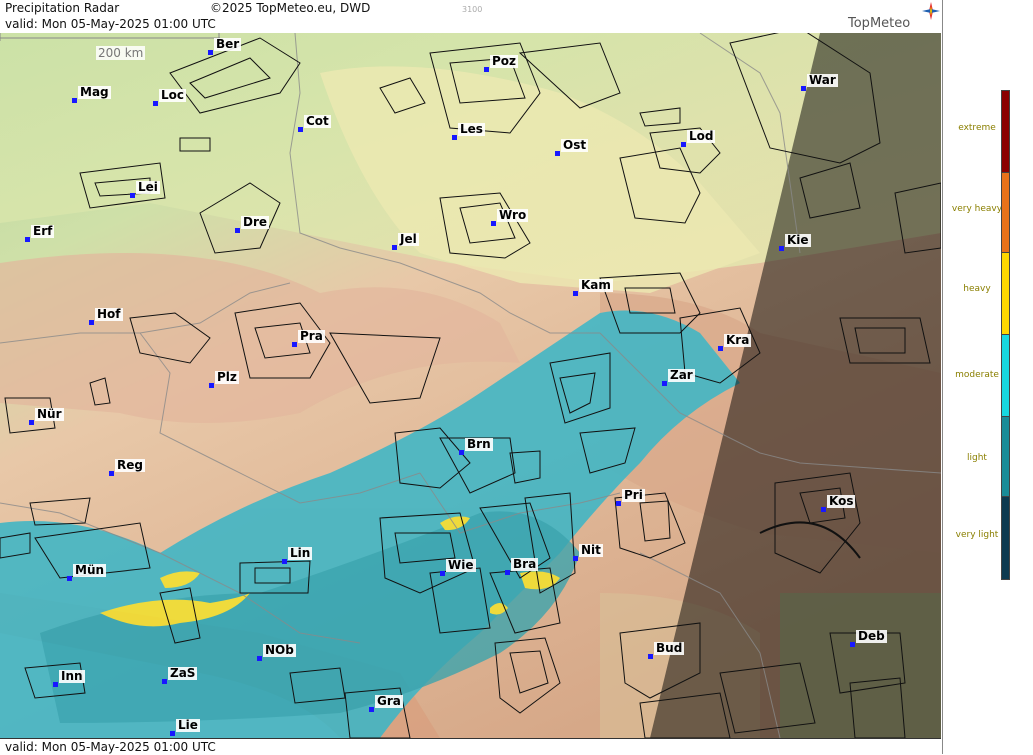 The width and height of the screenshot is (1033, 755). What do you see at coordinates (1005, 457) in the screenshot?
I see `legend-swatch-light` at bounding box center [1005, 457].